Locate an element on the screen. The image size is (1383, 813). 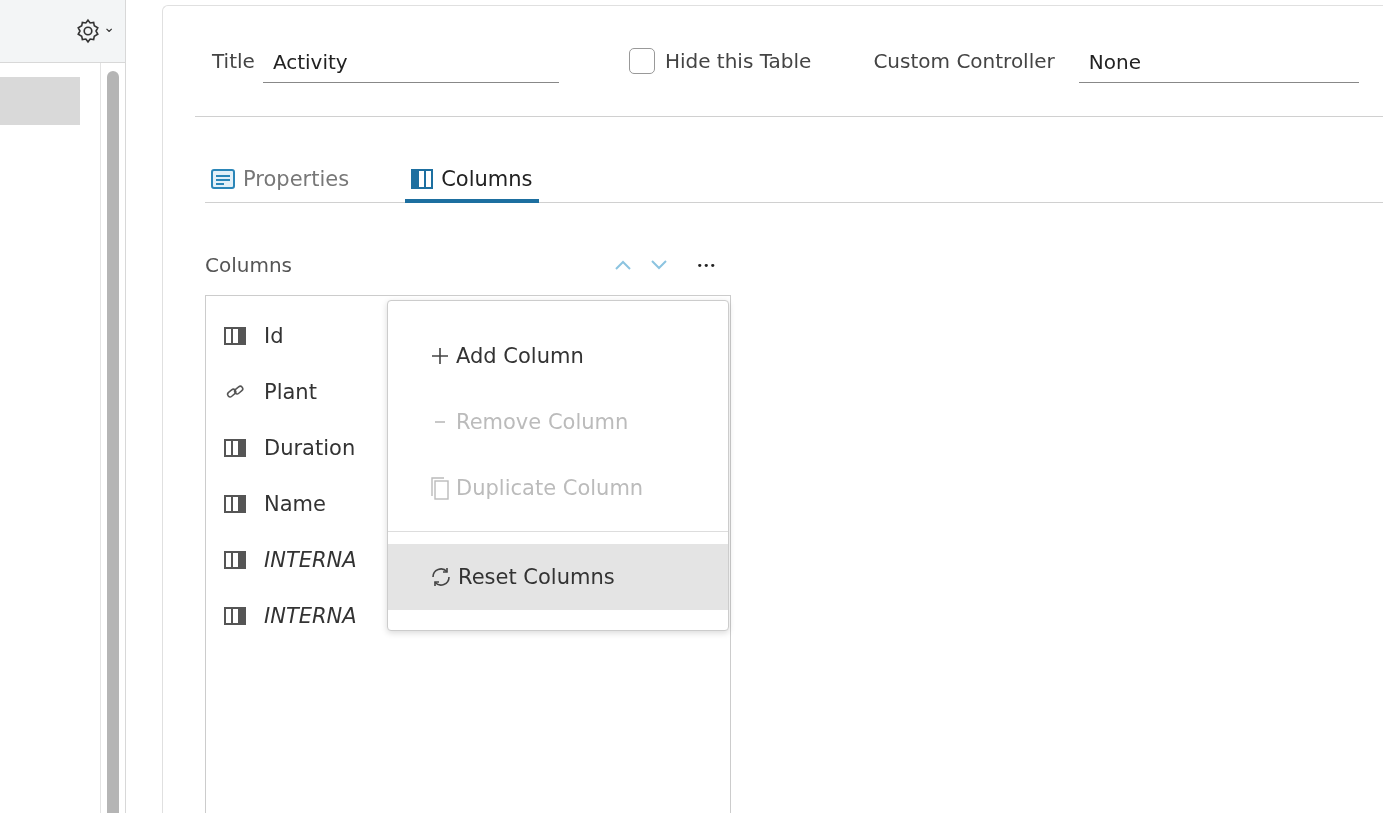
tab: Properties is located at coordinates (280, 185).